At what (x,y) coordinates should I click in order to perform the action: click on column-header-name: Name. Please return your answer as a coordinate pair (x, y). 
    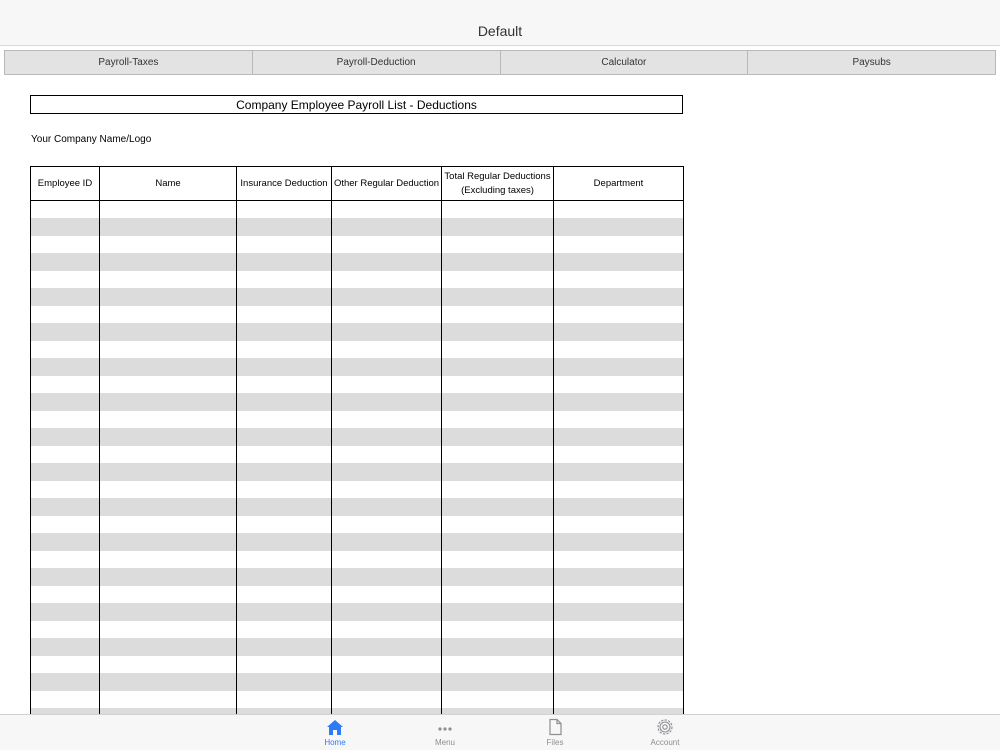
    Looking at the image, I should click on (168, 183).